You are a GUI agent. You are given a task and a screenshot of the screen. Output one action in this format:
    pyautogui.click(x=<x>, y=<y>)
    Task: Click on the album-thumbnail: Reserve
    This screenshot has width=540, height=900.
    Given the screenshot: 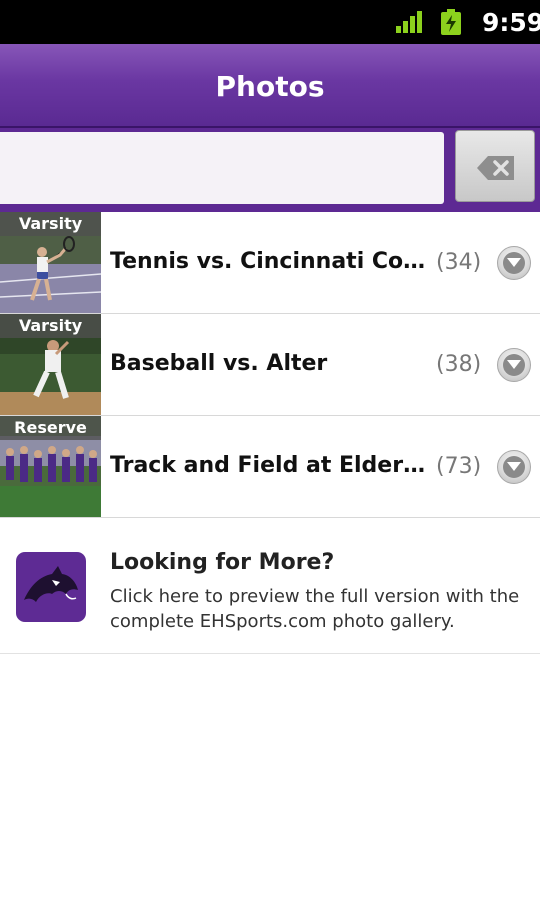 What is the action you would take?
    pyautogui.click(x=50, y=466)
    